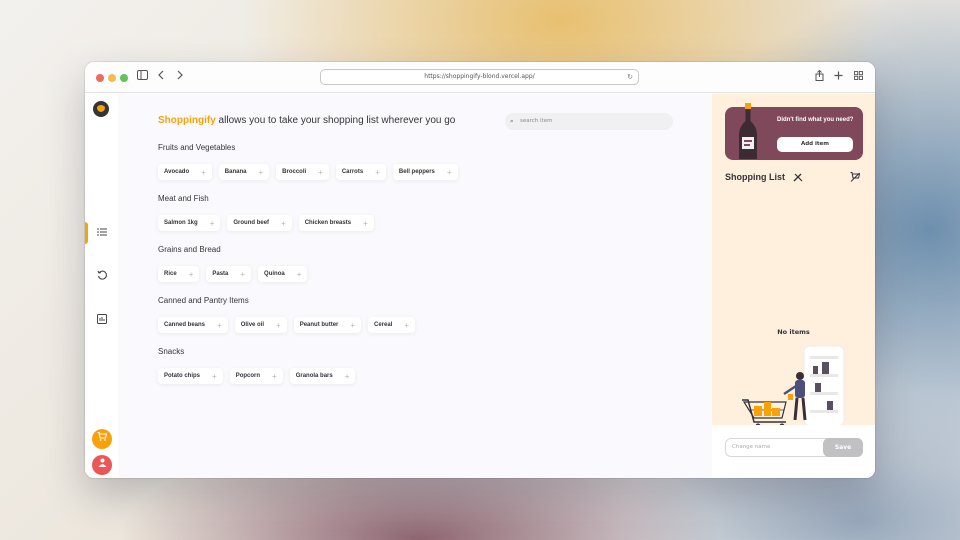 The height and width of the screenshot is (540, 960). I want to click on empty-list-message: No items, so click(793, 332).